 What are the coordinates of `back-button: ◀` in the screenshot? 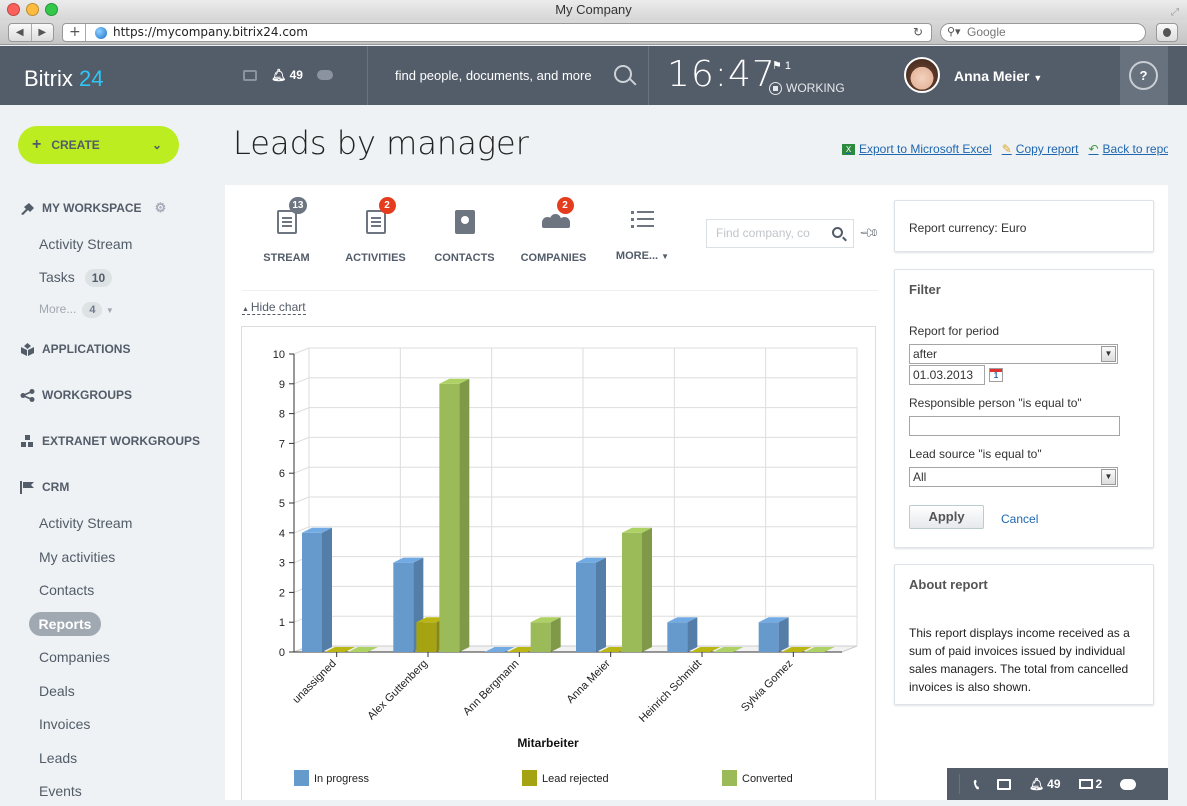 It's located at (20, 32).